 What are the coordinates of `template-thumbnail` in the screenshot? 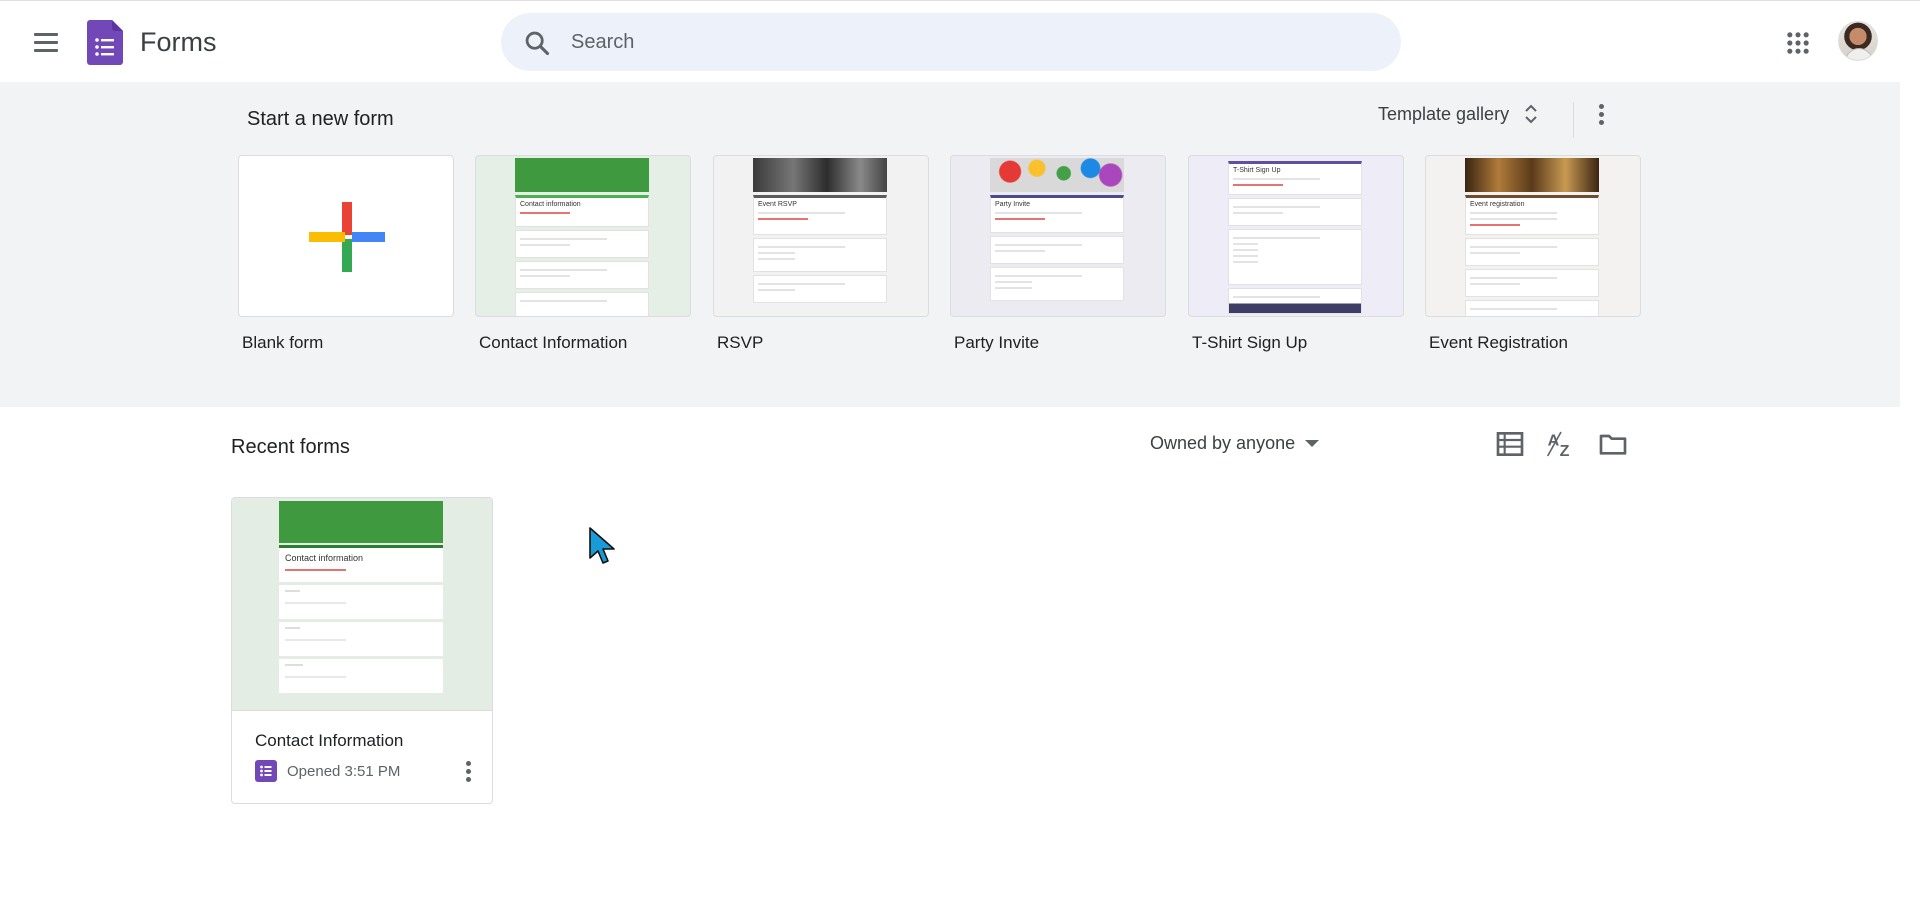 It's located at (346, 236).